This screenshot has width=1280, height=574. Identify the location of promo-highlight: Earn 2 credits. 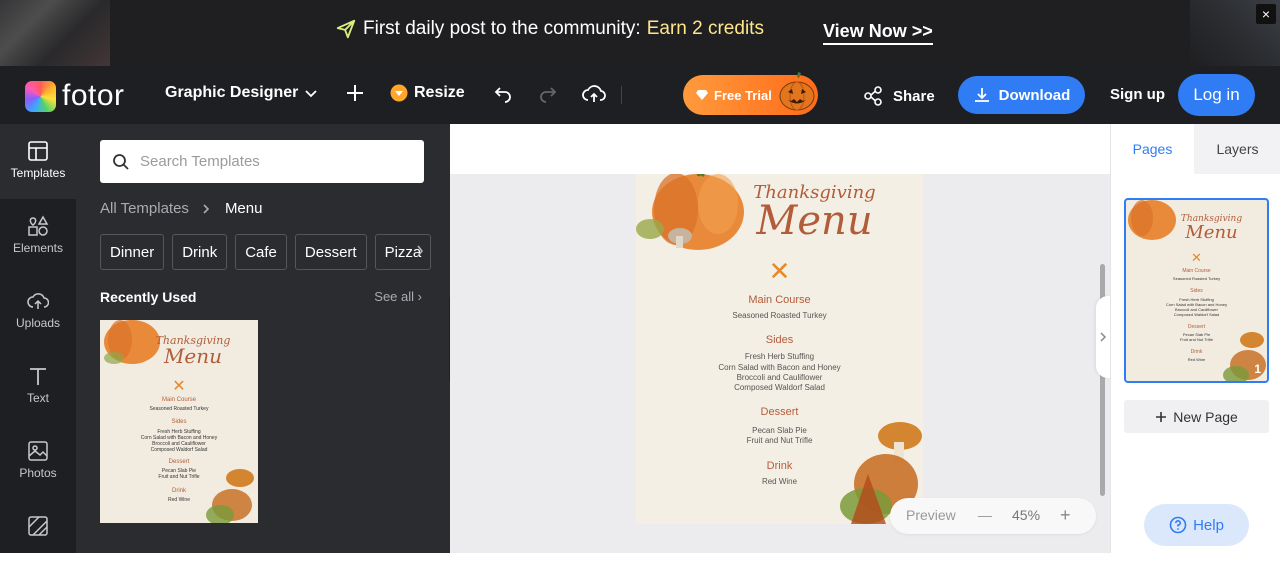
(705, 28).